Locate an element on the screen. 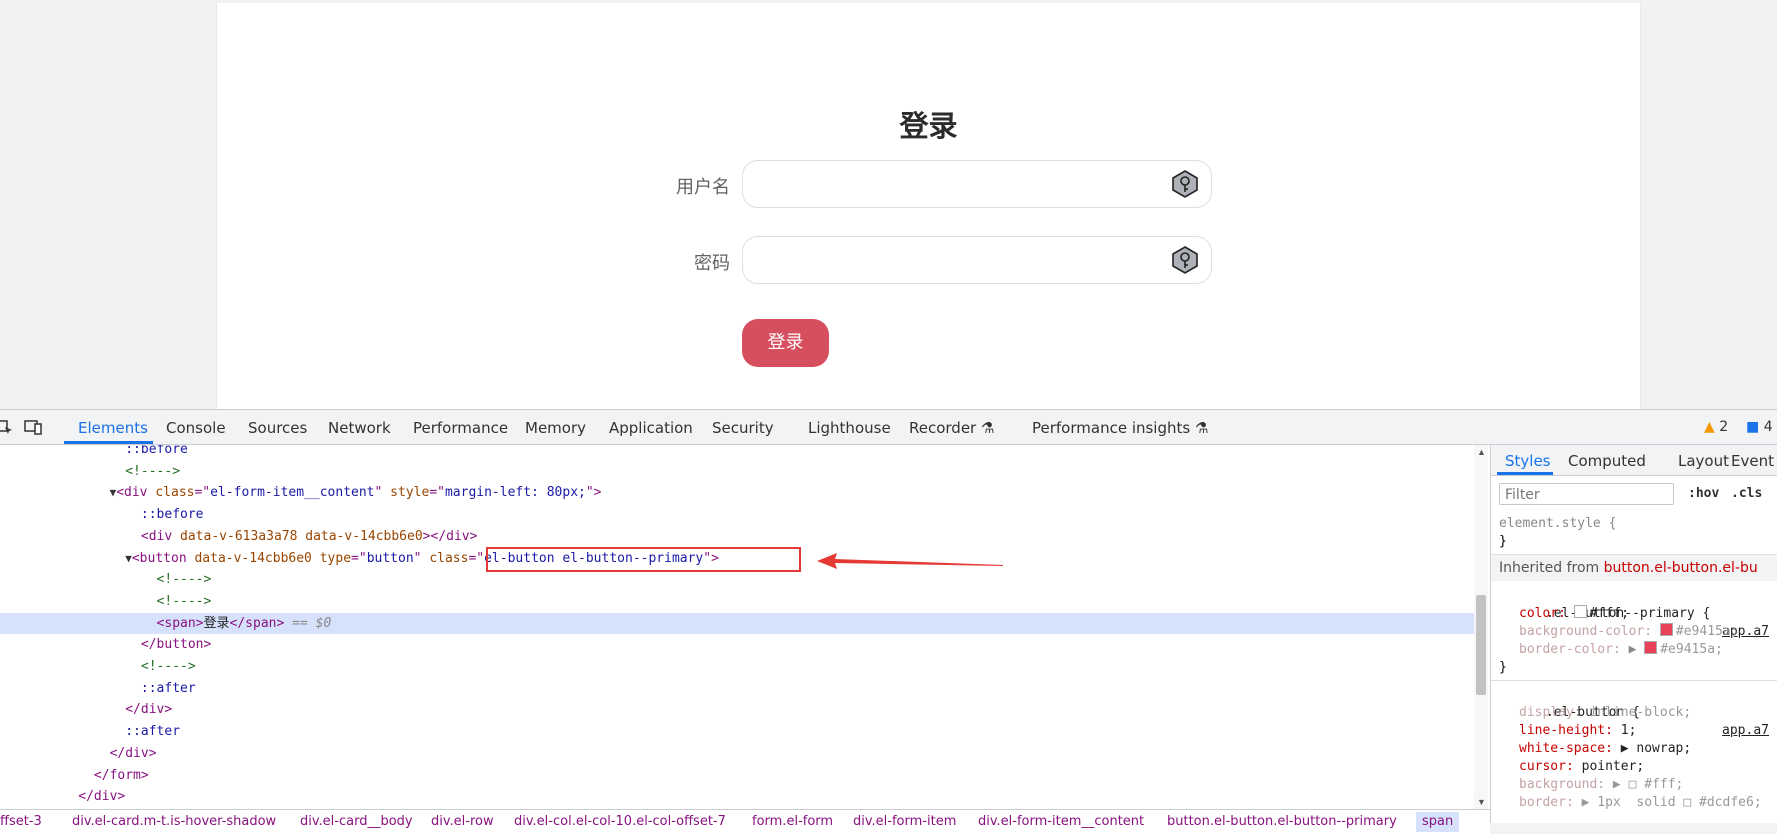  tab-recorder: Recorder ⚗ is located at coordinates (951, 428).